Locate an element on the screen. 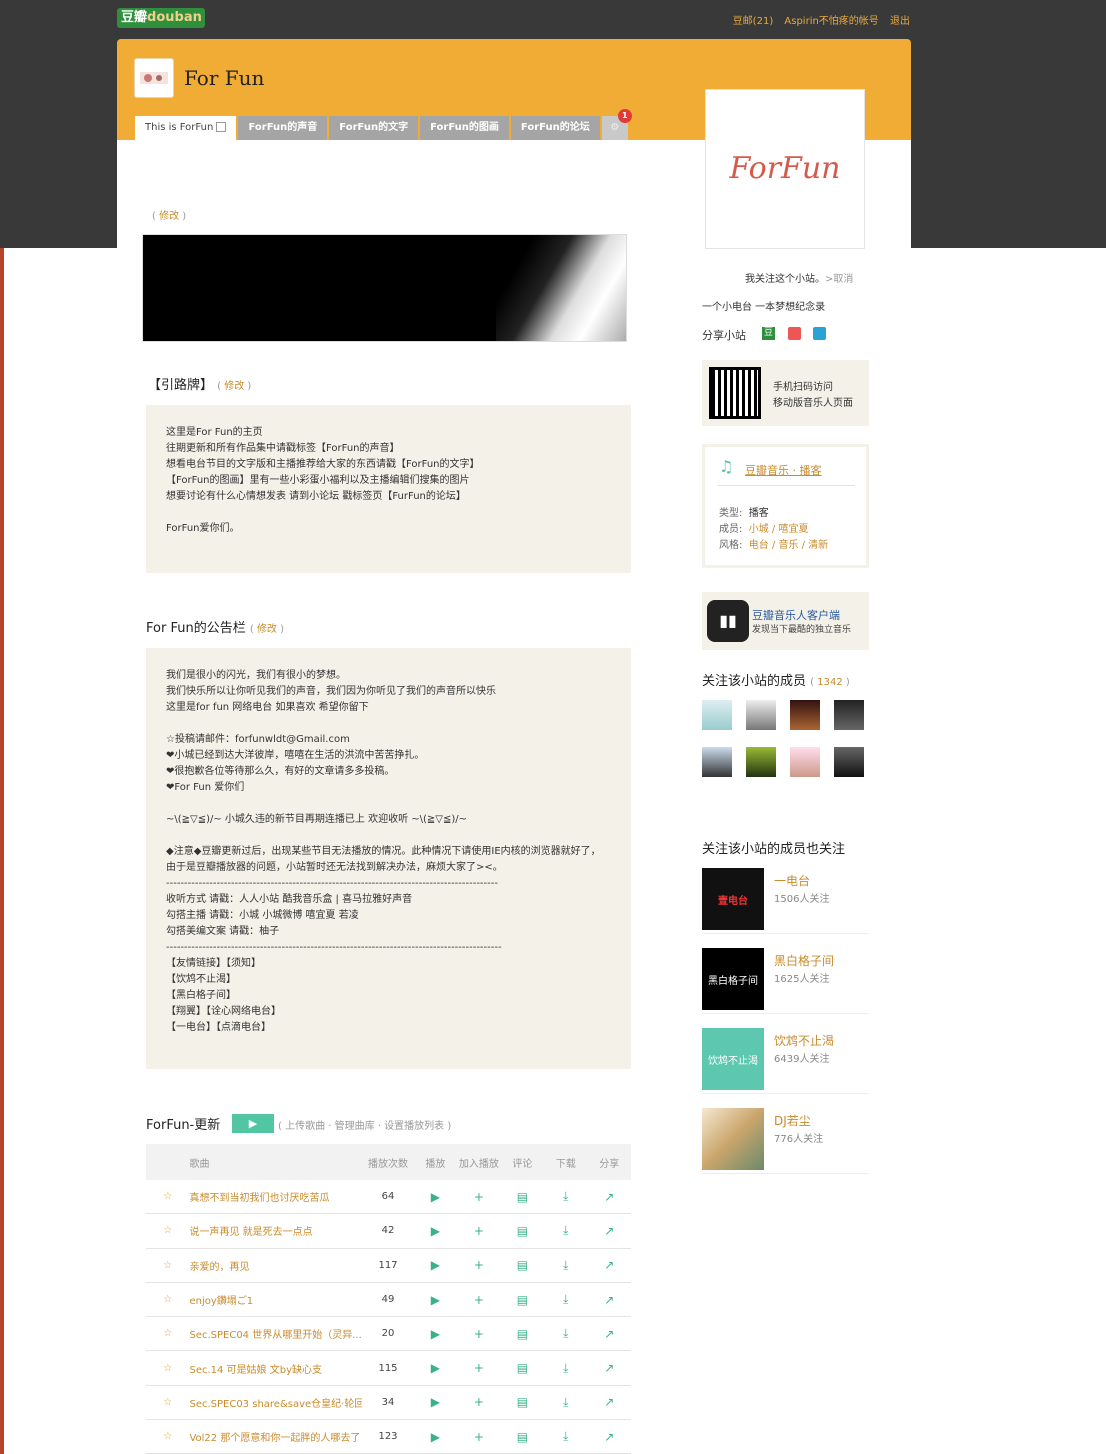 Image resolution: width=1106 pixels, height=1454 pixels. qr-card: 手机扫码访问 移动版音乐人页面 is located at coordinates (785, 393).